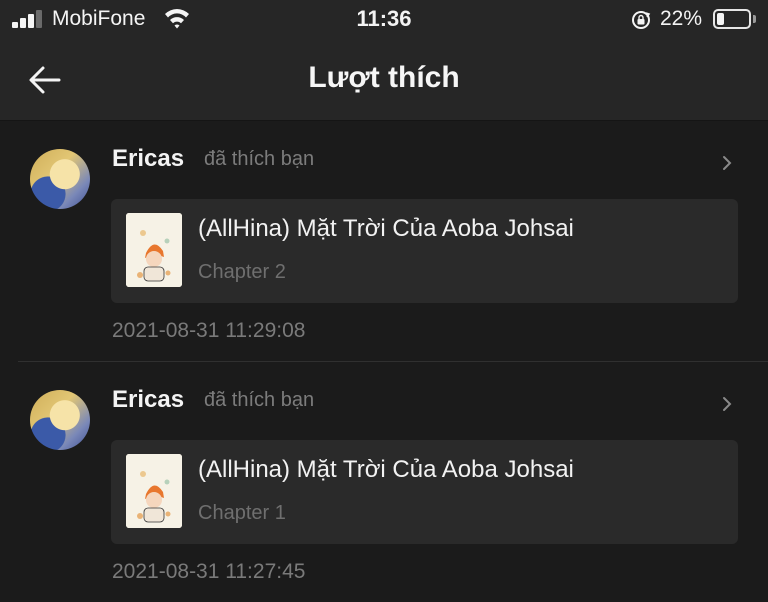 The height and width of the screenshot is (602, 768). What do you see at coordinates (242, 513) in the screenshot?
I see `chapter-label: Chapter 1` at bounding box center [242, 513].